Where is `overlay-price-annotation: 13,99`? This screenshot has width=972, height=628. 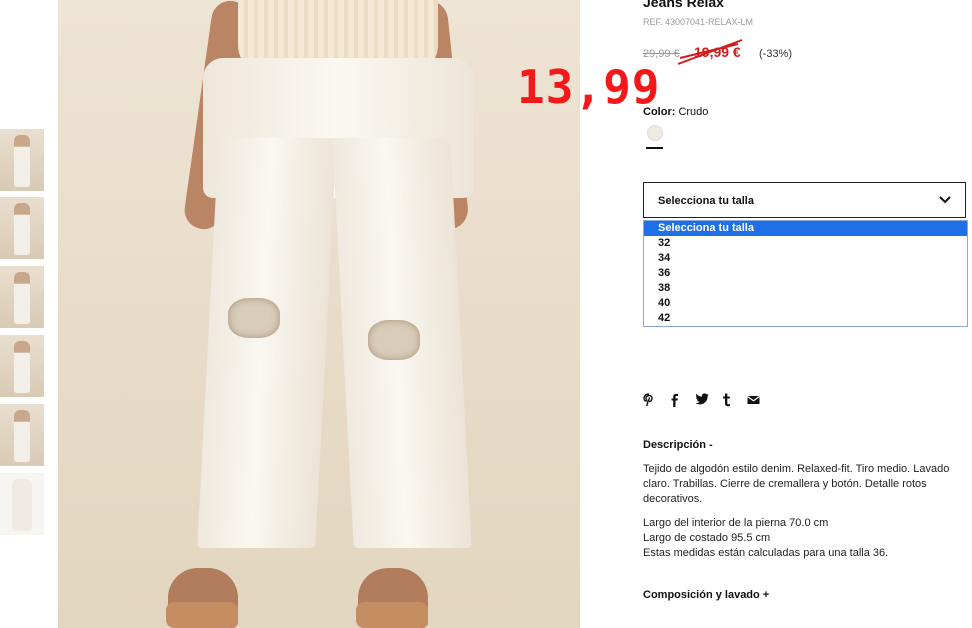
overlay-price-annotation: 13,99 is located at coordinates (589, 87).